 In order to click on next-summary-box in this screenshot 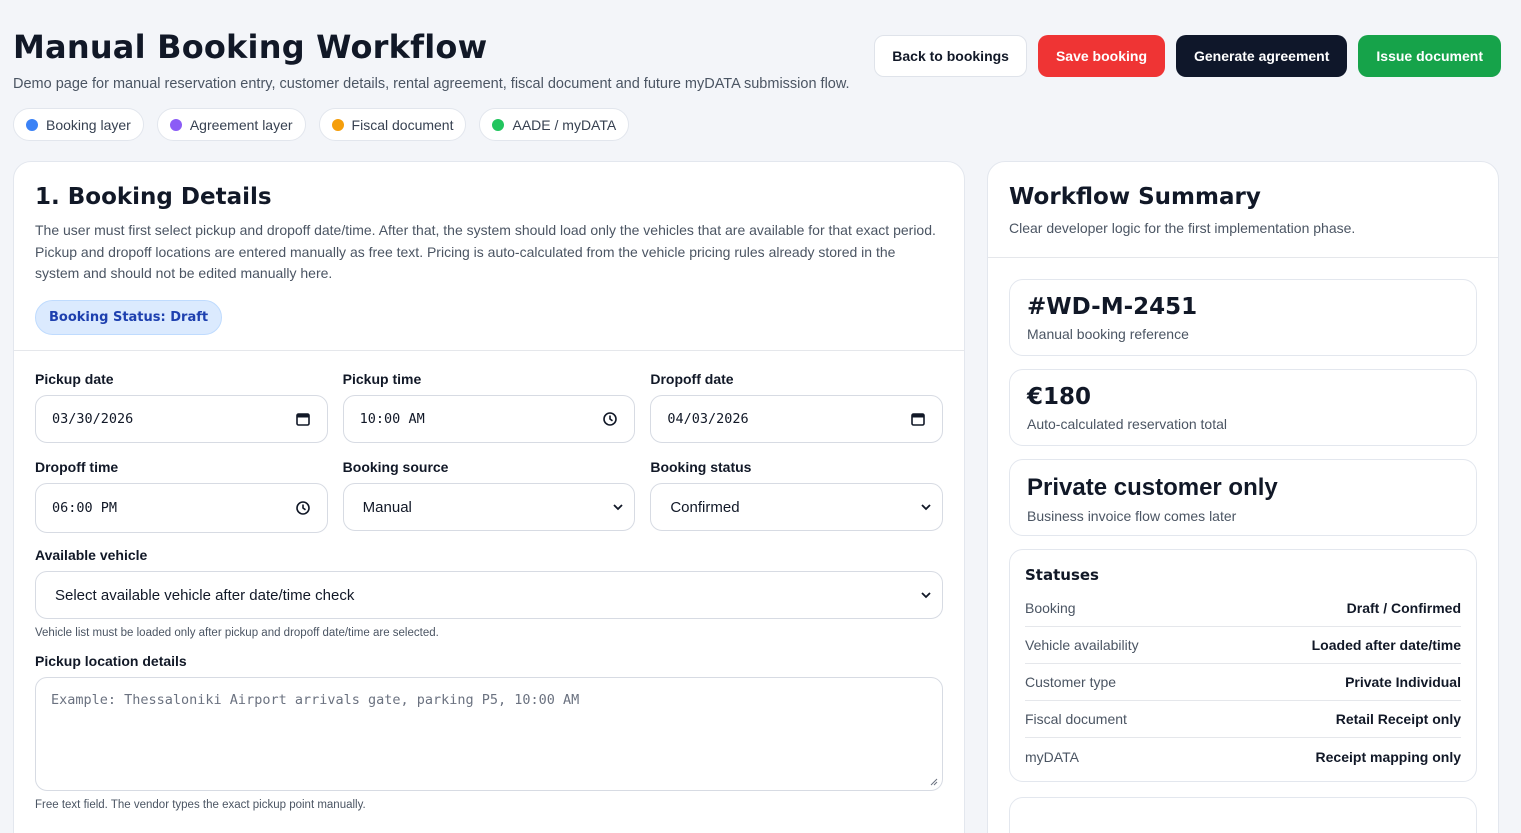, I will do `click(1243, 815)`.